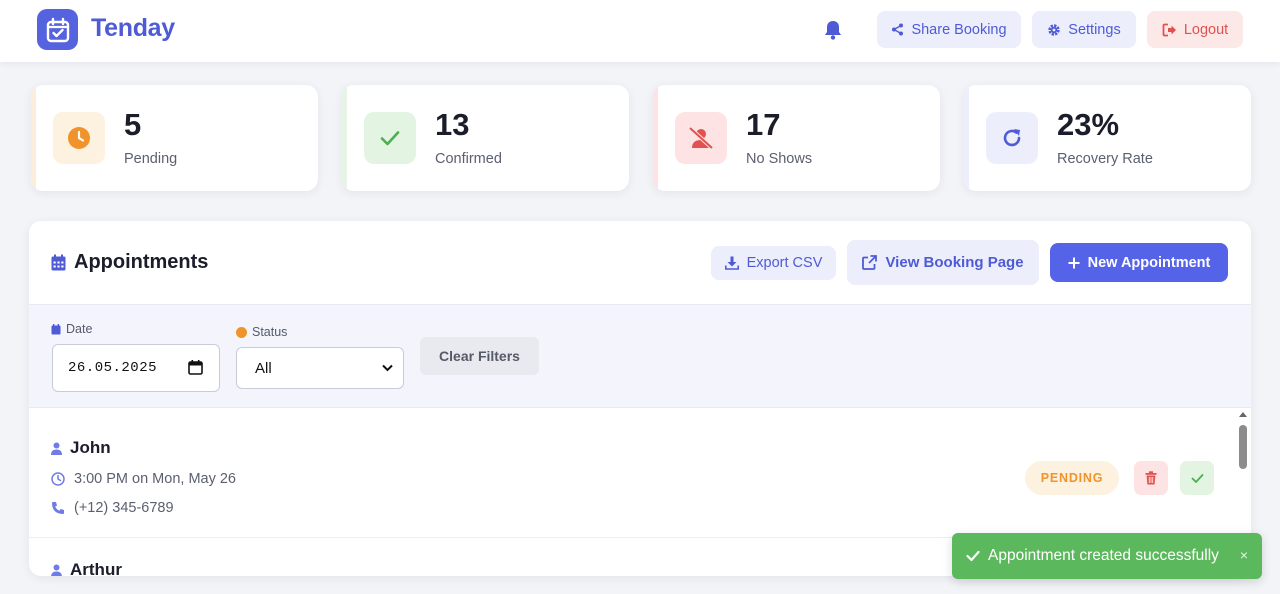 The height and width of the screenshot is (594, 1280). I want to click on new-appointment-label: New Appointment, so click(1149, 262).